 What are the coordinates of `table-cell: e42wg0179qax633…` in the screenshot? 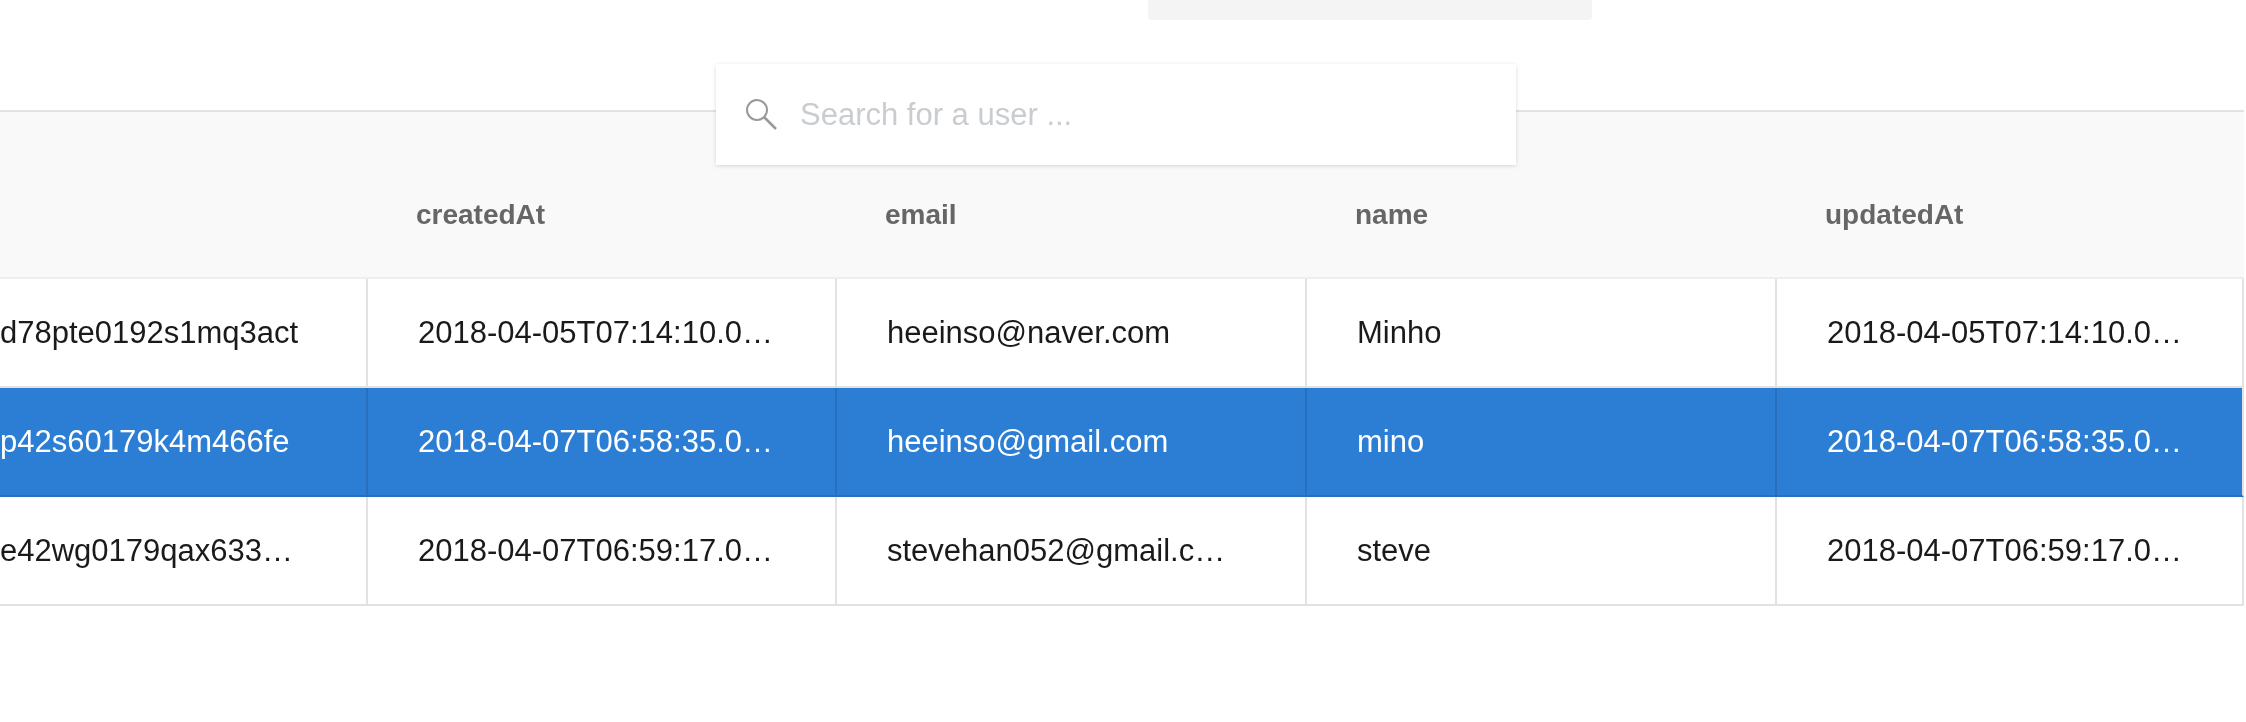 It's located at (147, 550).